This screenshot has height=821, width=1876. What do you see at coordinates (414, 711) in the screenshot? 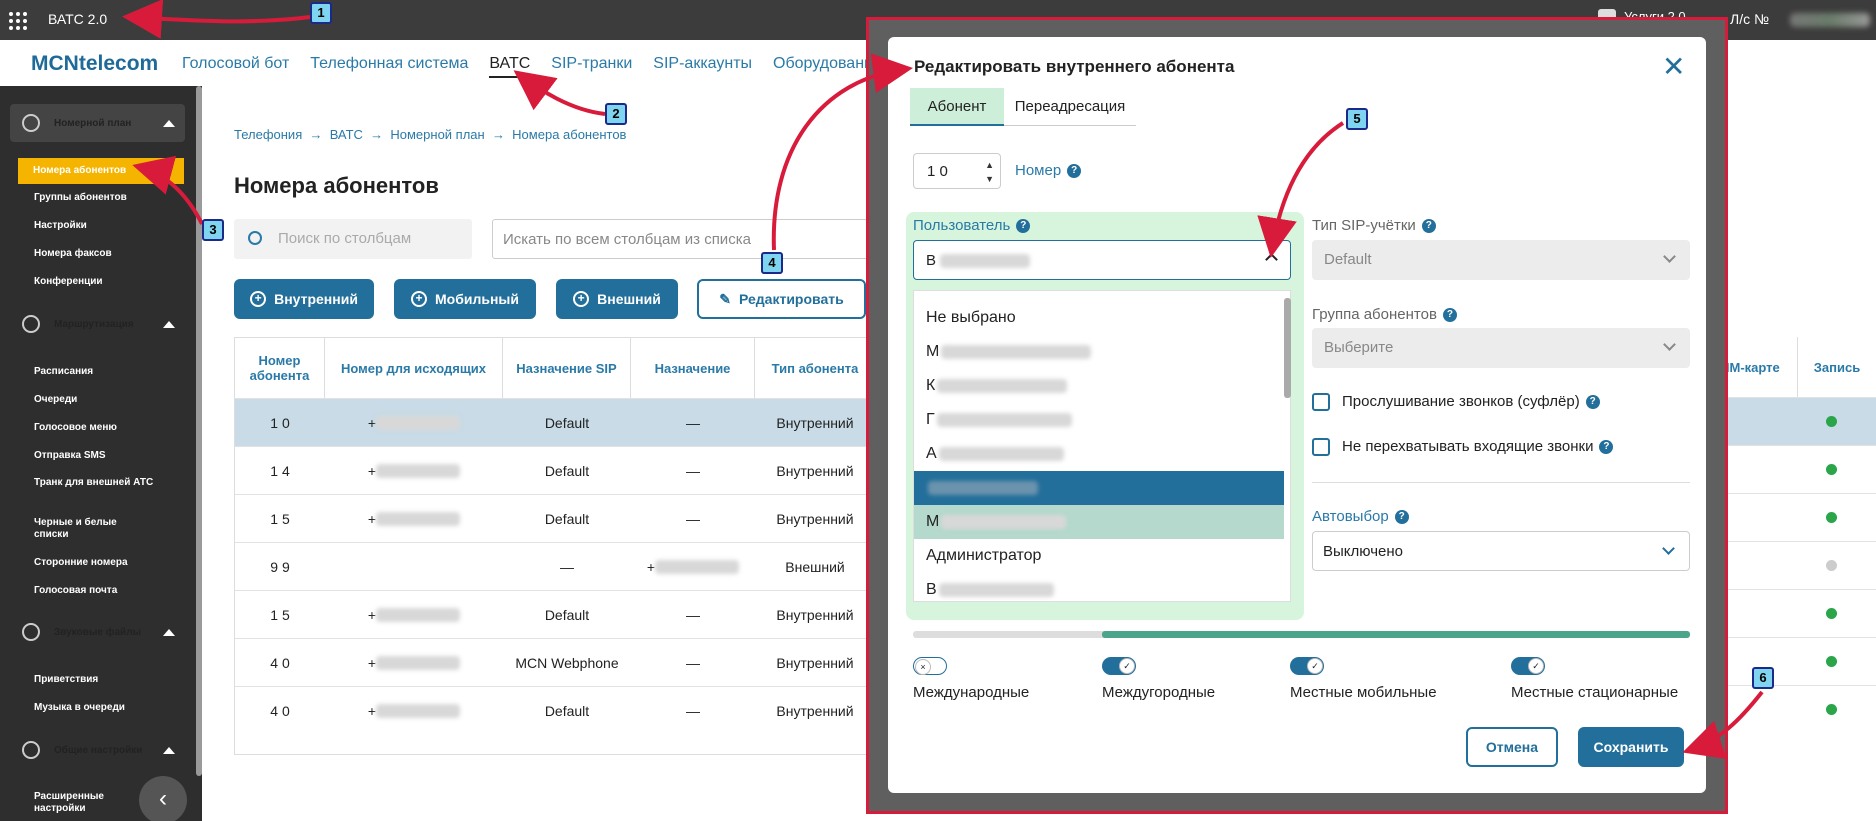
I see `table-cell: +` at bounding box center [414, 711].